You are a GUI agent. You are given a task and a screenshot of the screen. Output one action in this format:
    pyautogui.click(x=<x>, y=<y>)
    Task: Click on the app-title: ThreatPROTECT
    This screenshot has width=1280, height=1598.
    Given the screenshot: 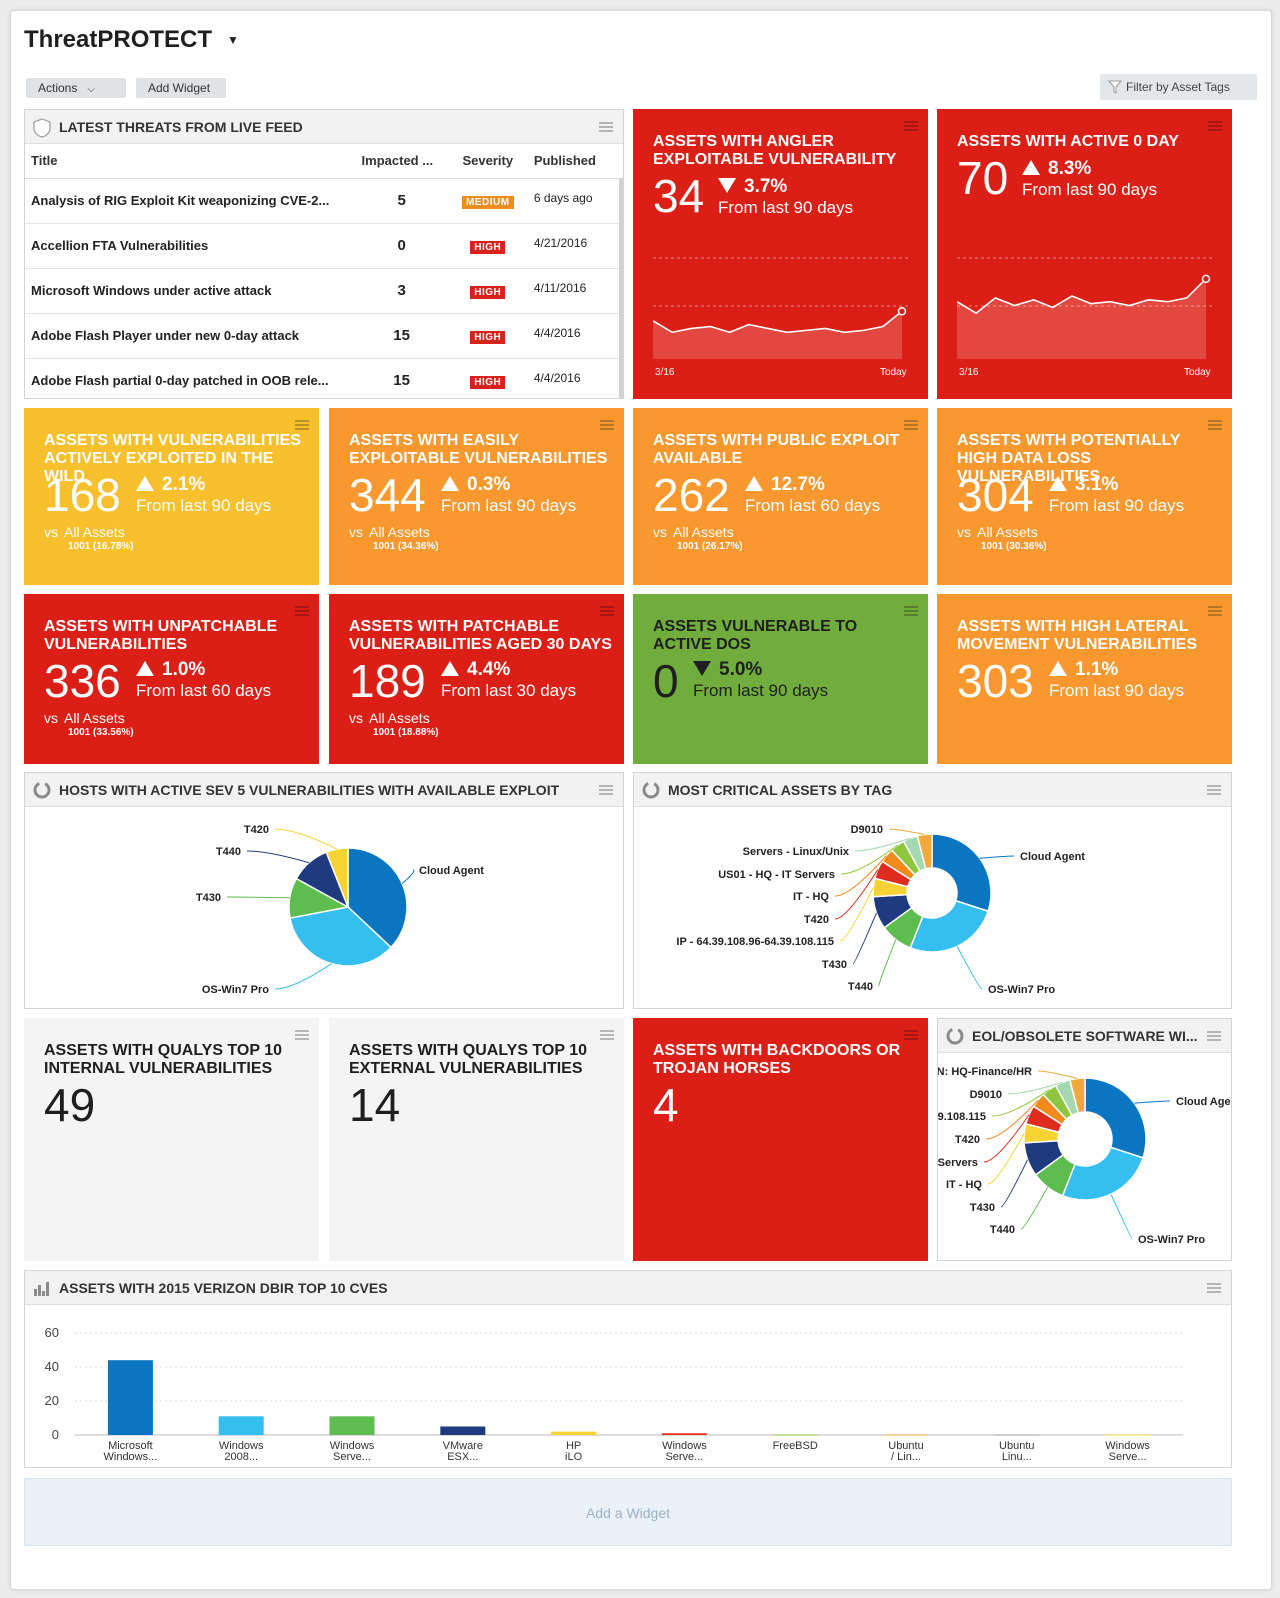 What is the action you would take?
    pyautogui.click(x=118, y=39)
    